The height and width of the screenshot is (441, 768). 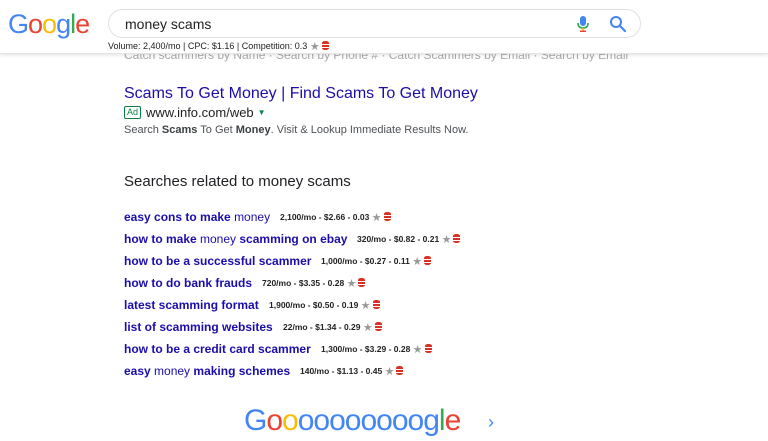 What do you see at coordinates (315, 305) in the screenshot?
I see `metrics-text: 1,900/mo - $0.50 - 0.19` at bounding box center [315, 305].